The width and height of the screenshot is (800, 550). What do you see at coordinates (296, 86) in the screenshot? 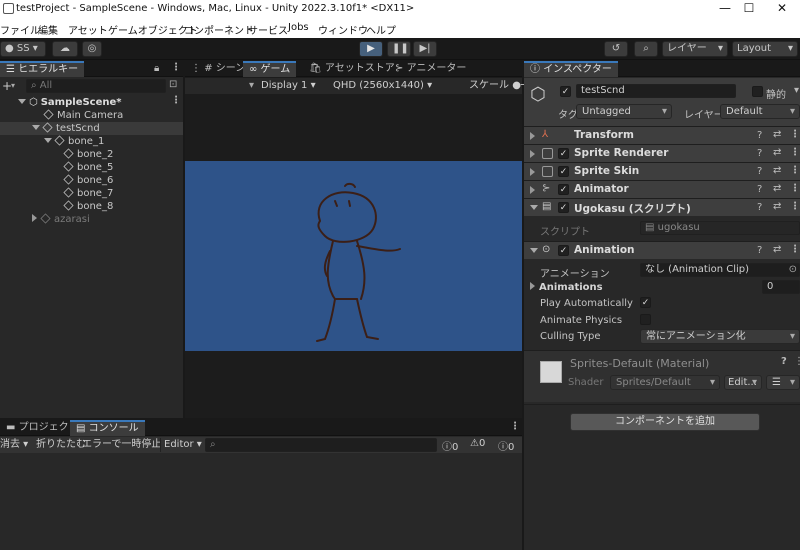
I see `display-dropdown: Display 1 ▾` at bounding box center [296, 86].